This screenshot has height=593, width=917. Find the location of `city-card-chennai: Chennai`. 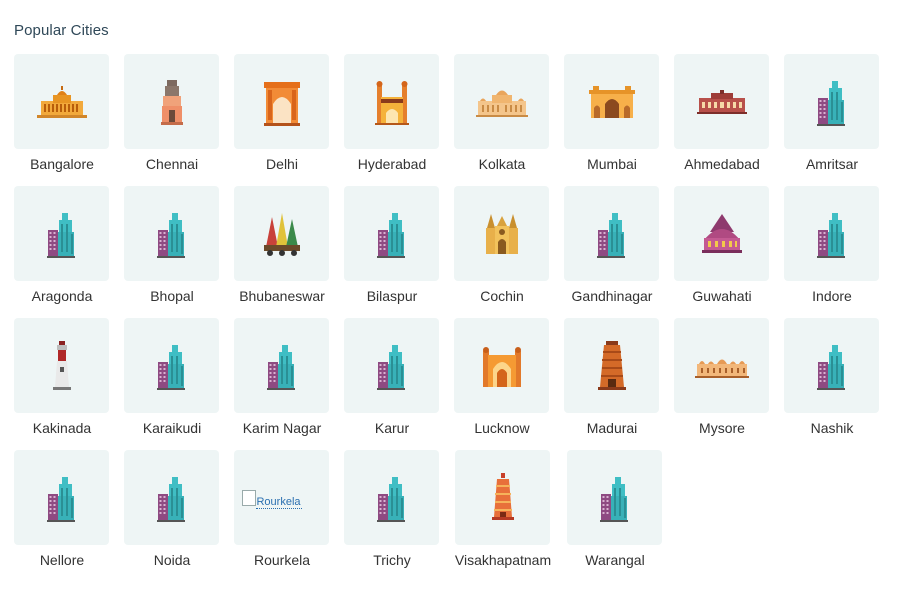

city-card-chennai: Chennai is located at coordinates (171, 113).